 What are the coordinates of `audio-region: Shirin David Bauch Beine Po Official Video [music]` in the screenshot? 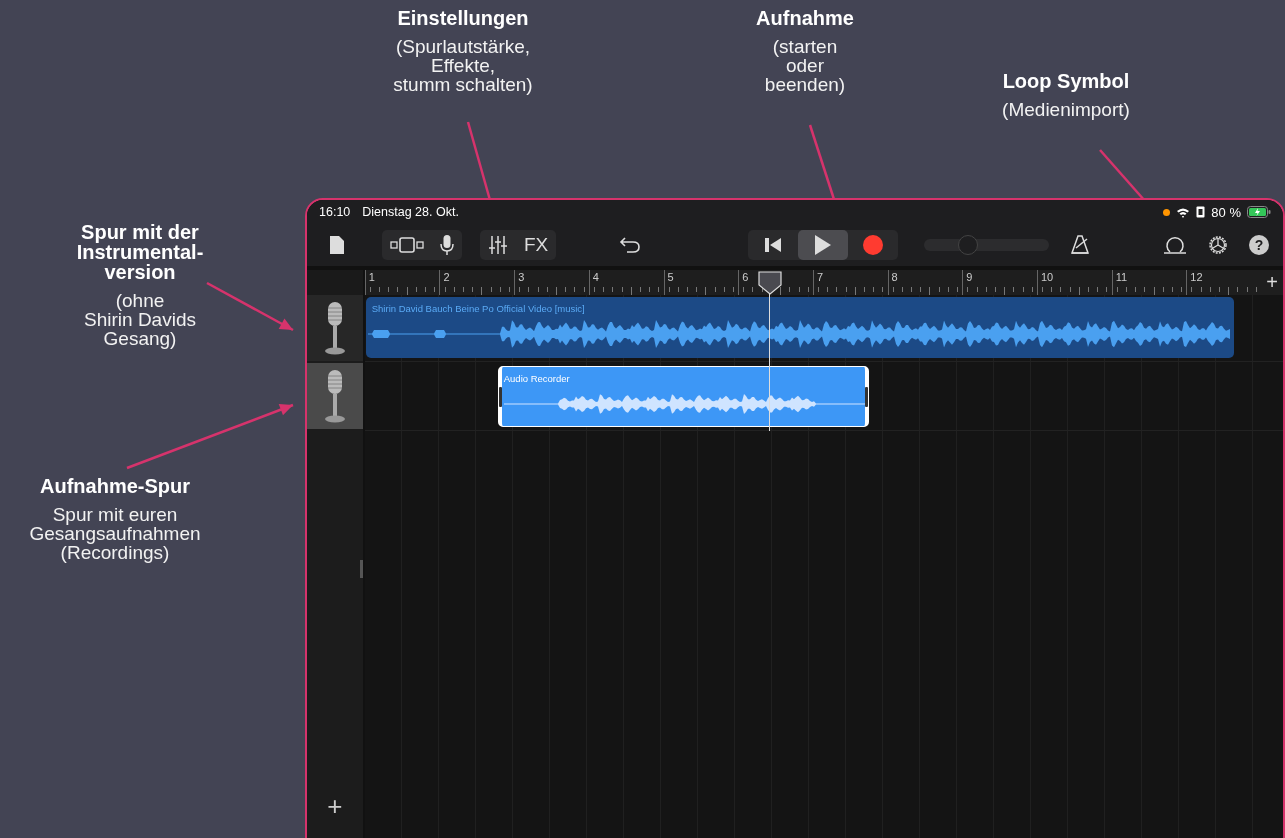 It's located at (799, 327).